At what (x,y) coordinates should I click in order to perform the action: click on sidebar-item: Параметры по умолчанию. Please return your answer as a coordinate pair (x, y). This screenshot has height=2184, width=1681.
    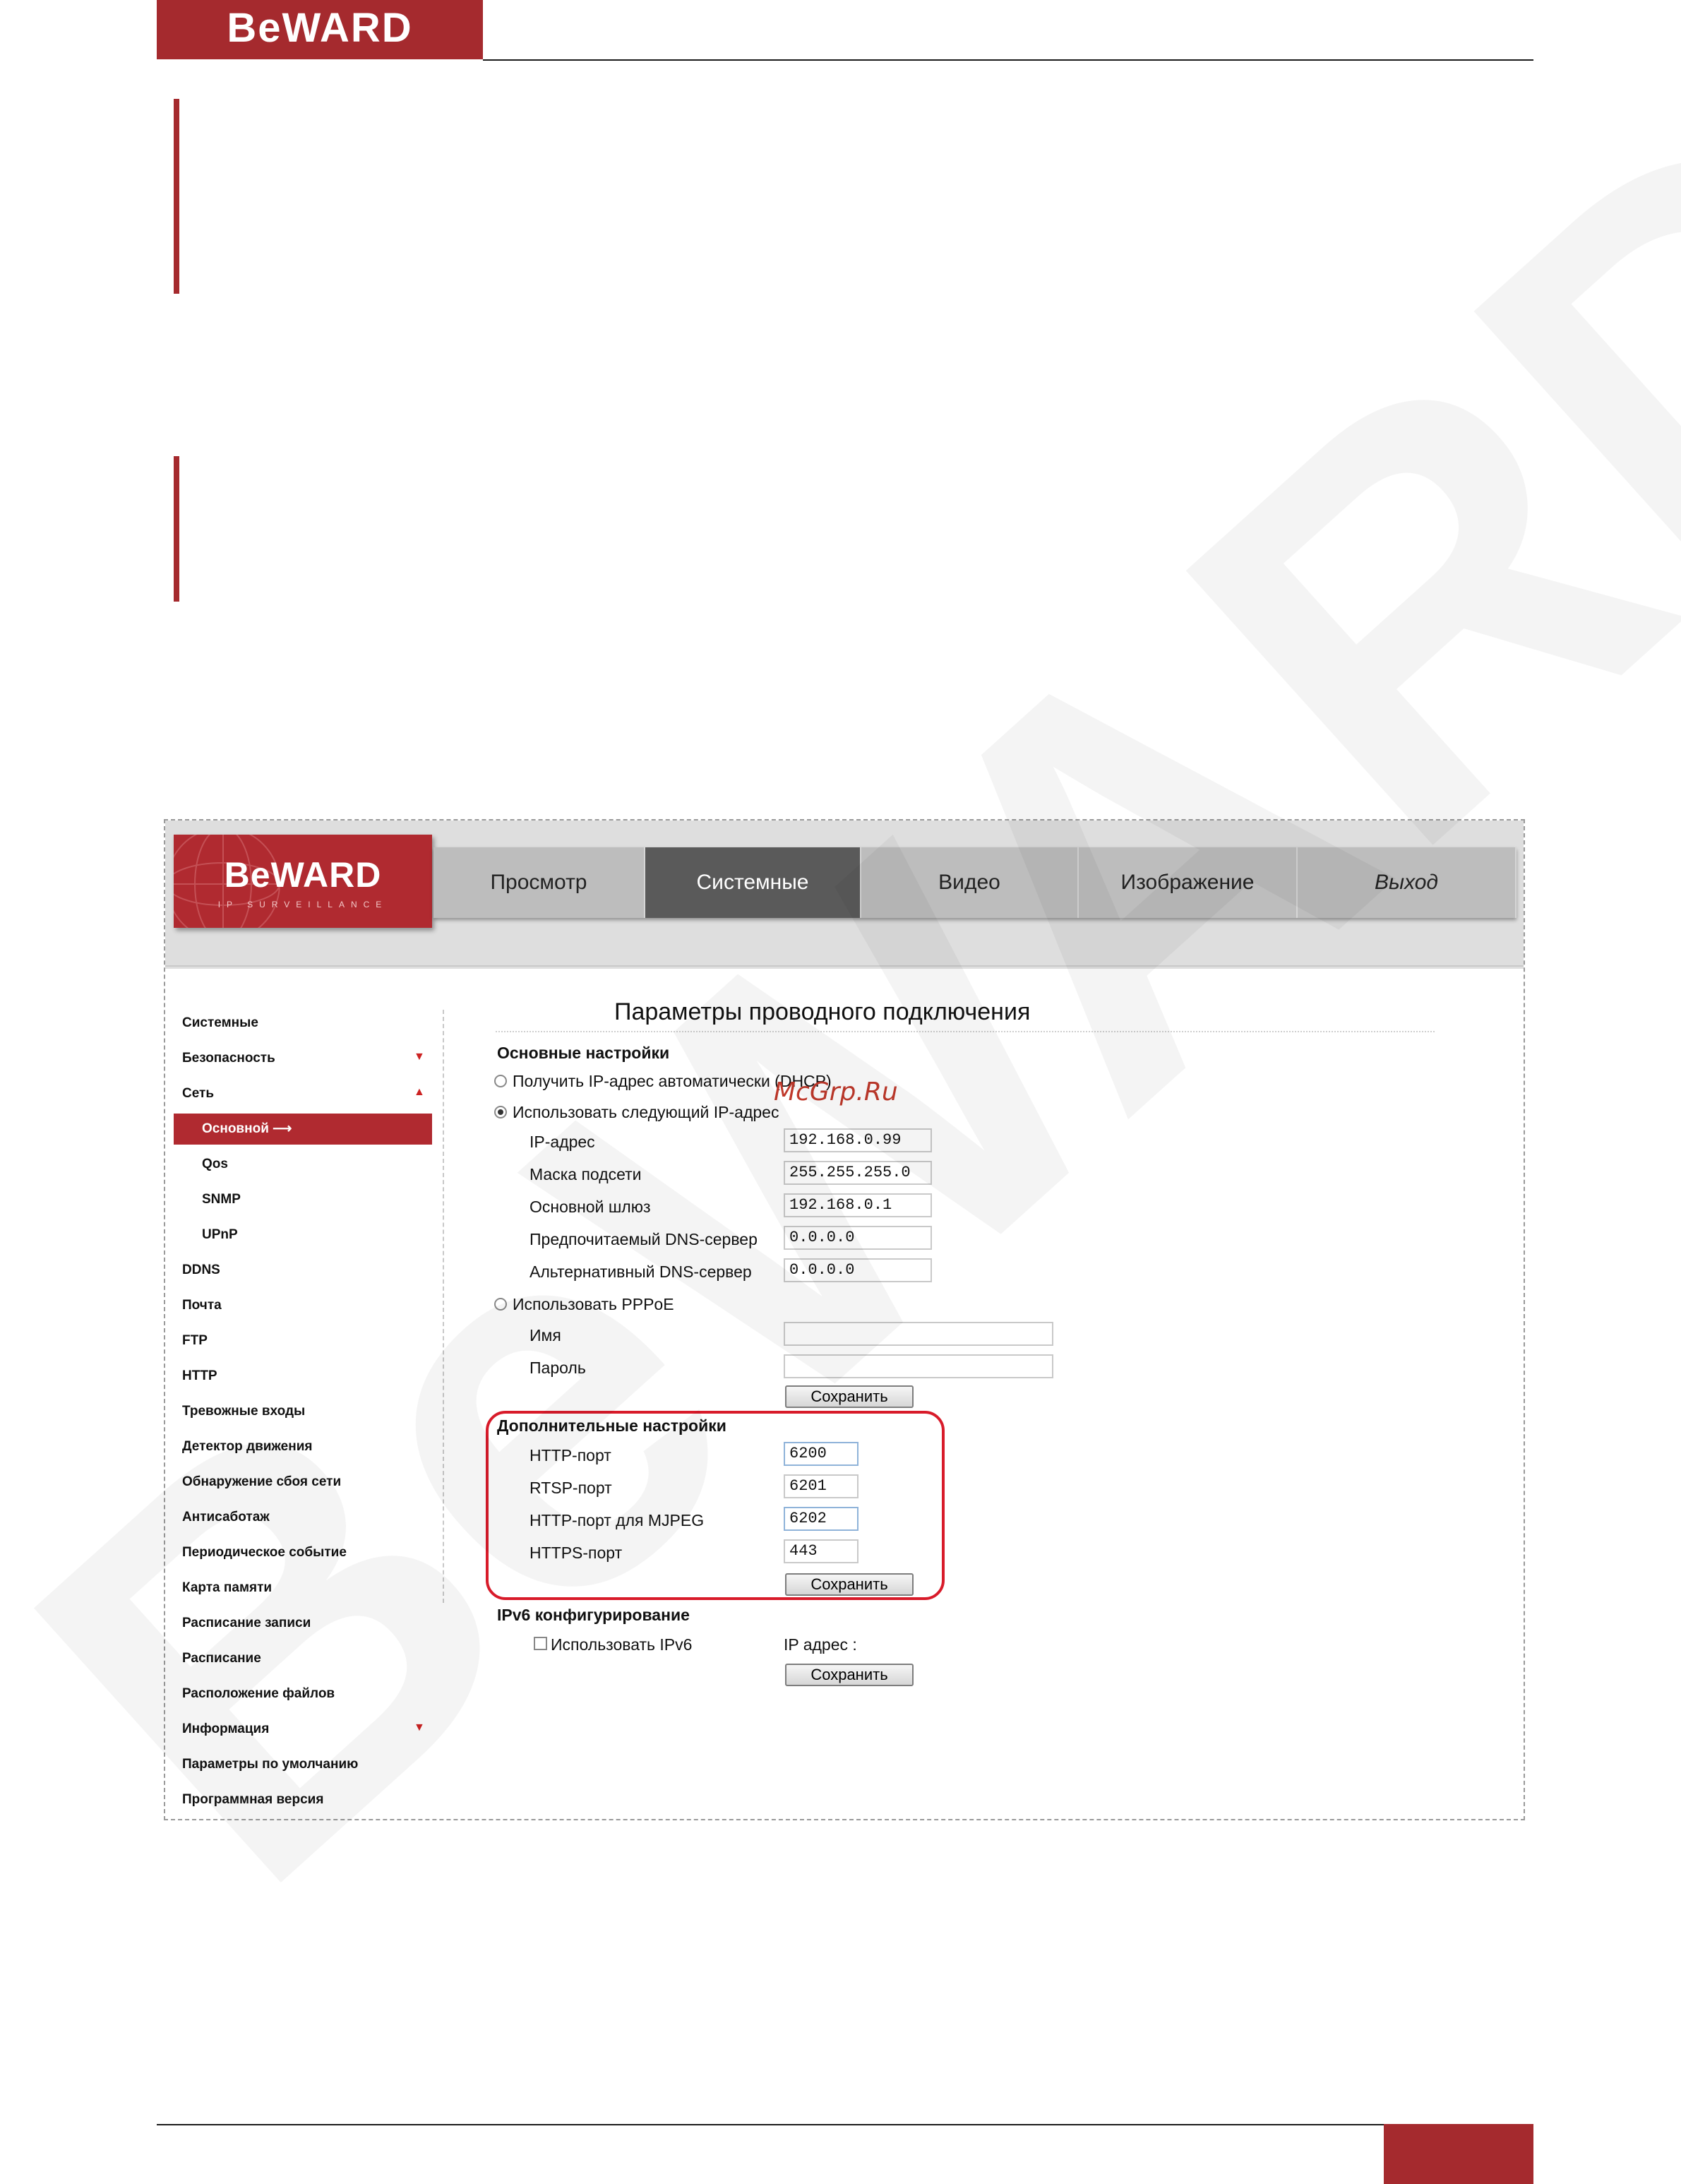
    Looking at the image, I should click on (270, 1764).